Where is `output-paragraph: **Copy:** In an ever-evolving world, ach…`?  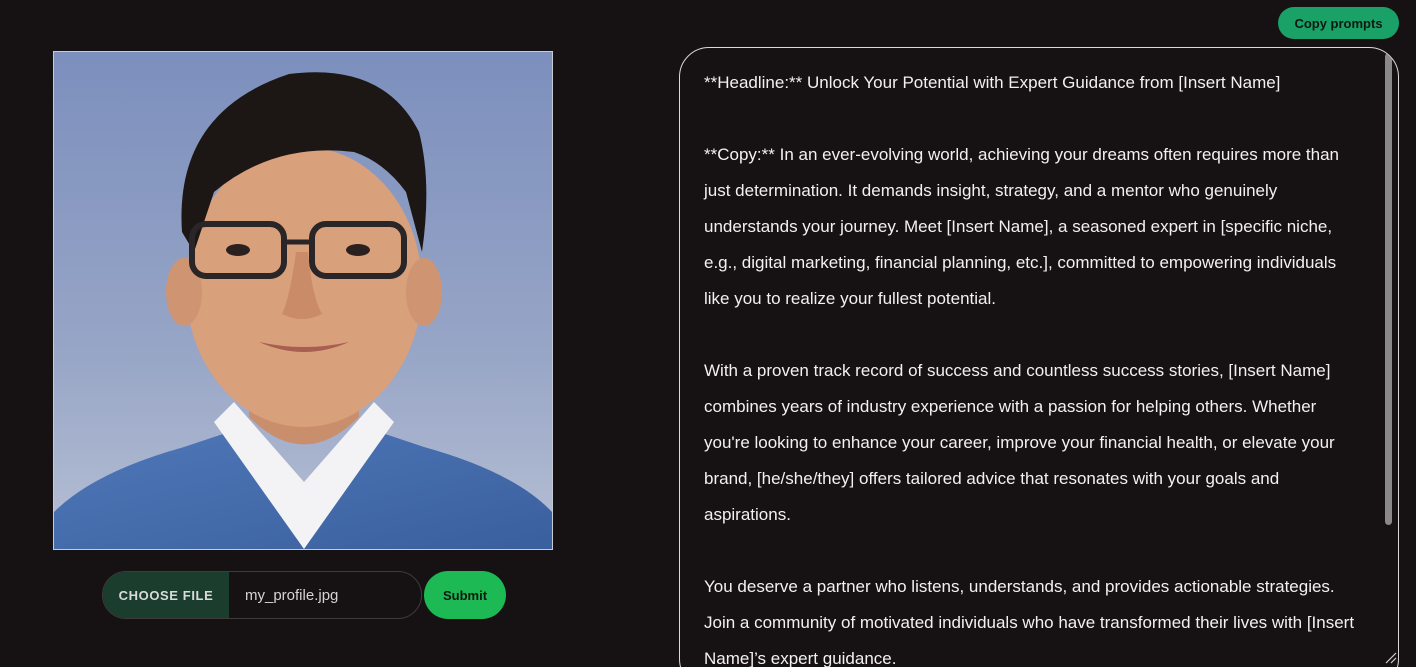 output-paragraph: **Copy:** In an ever-evolving world, ach… is located at coordinates (1021, 226).